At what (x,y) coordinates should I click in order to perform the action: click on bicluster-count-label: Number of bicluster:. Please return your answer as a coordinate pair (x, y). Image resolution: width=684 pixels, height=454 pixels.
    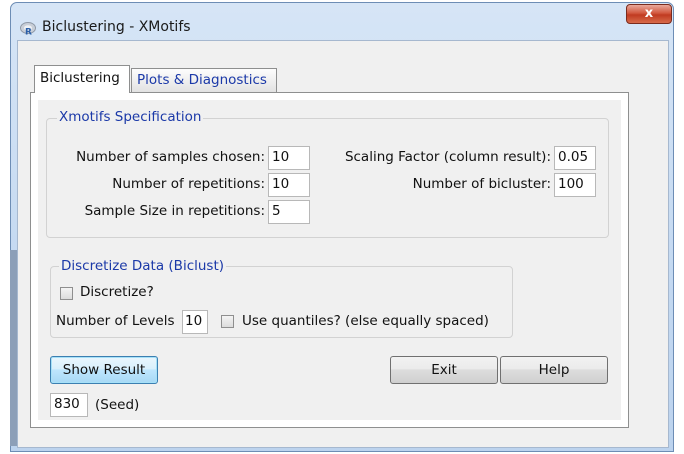
    Looking at the image, I should click on (481, 184).